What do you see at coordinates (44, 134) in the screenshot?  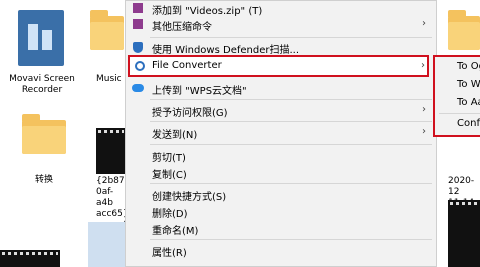 I see `convert-folder-icon` at bounding box center [44, 134].